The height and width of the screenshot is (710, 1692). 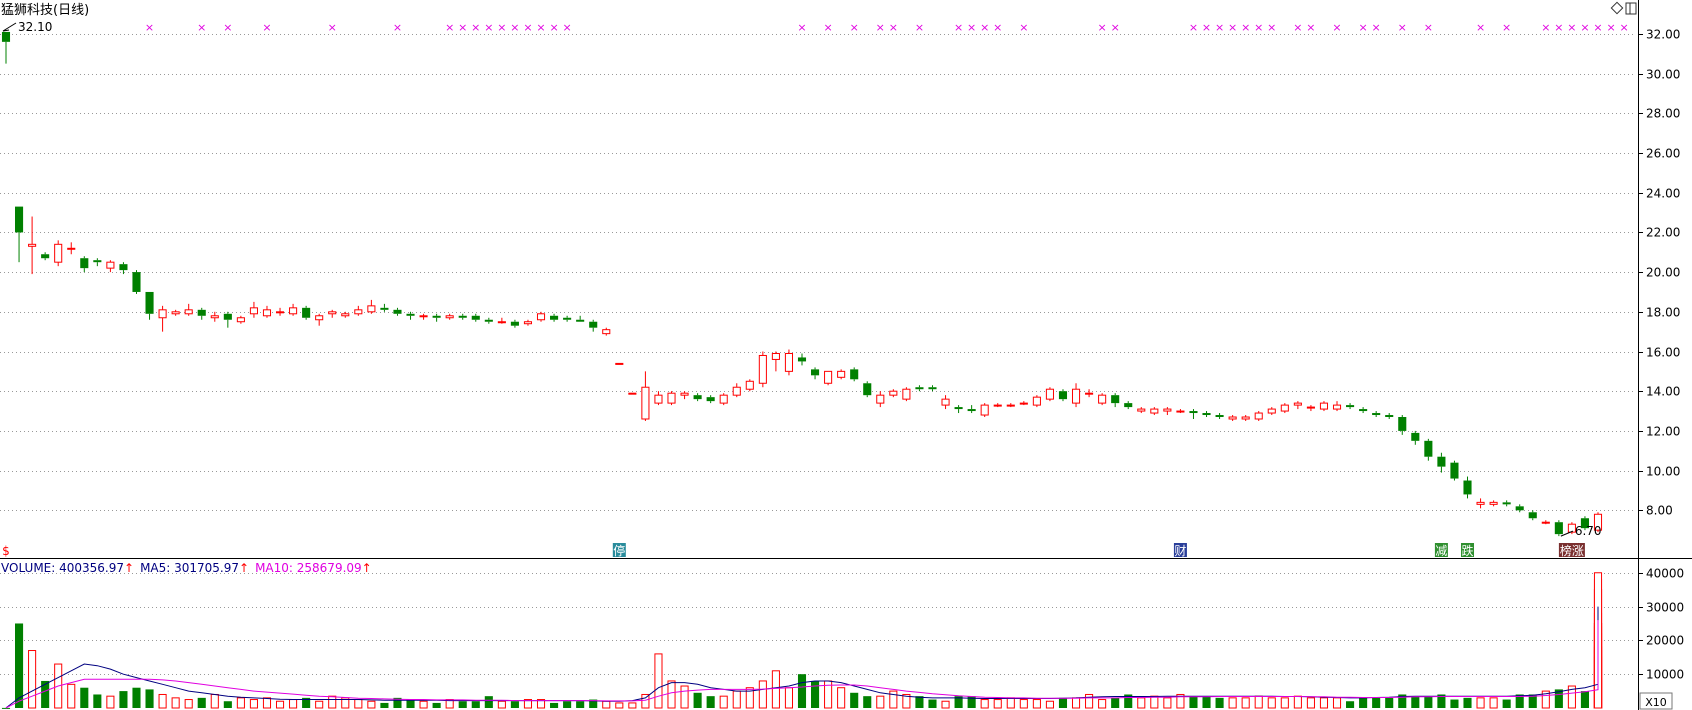 What do you see at coordinates (1663, 472) in the screenshot?
I see `price-tick-label: 10.00` at bounding box center [1663, 472].